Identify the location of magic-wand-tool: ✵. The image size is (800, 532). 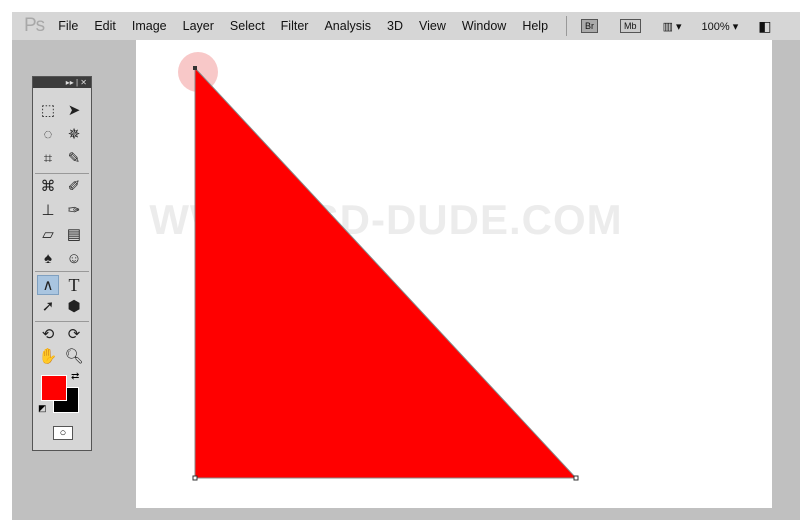
(74, 135).